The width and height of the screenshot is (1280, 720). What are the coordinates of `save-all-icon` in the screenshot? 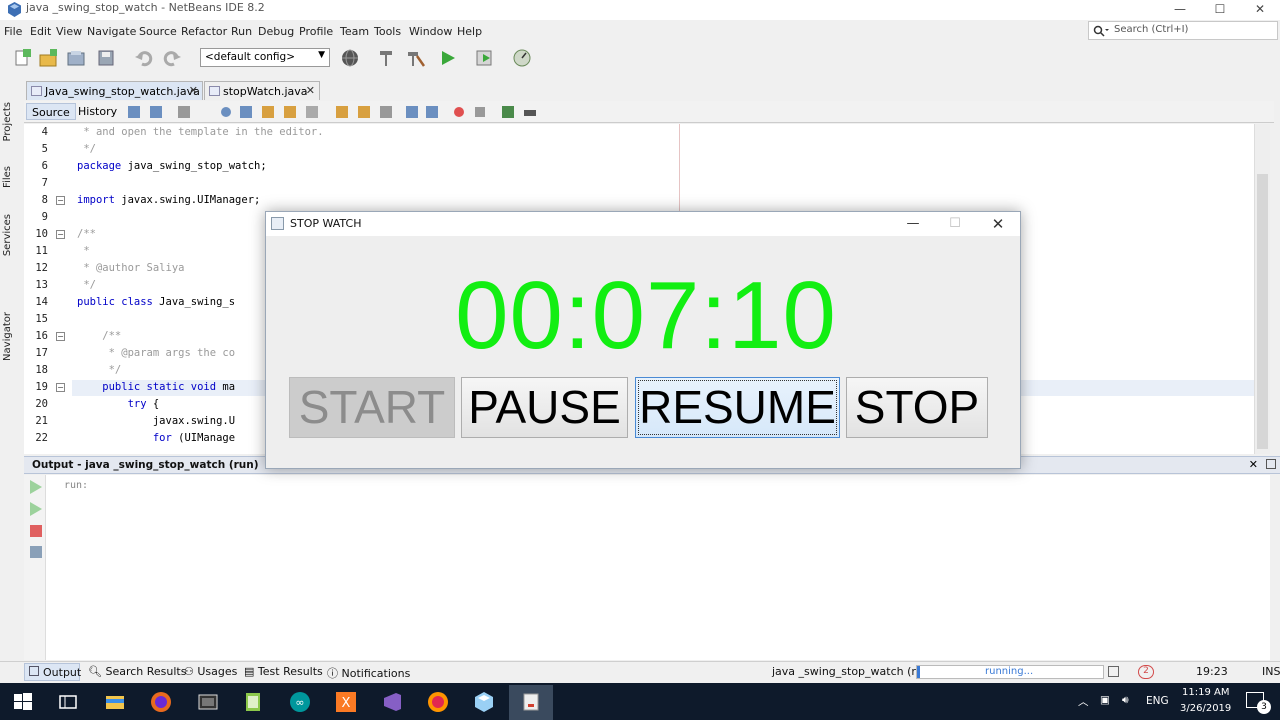 It's located at (106, 58).